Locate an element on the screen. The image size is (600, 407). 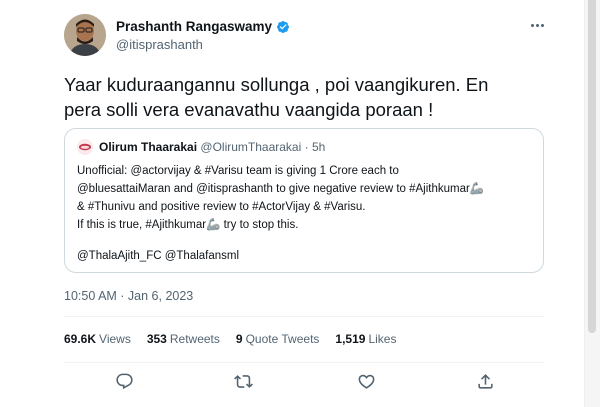
divider-top is located at coordinates (304, 316).